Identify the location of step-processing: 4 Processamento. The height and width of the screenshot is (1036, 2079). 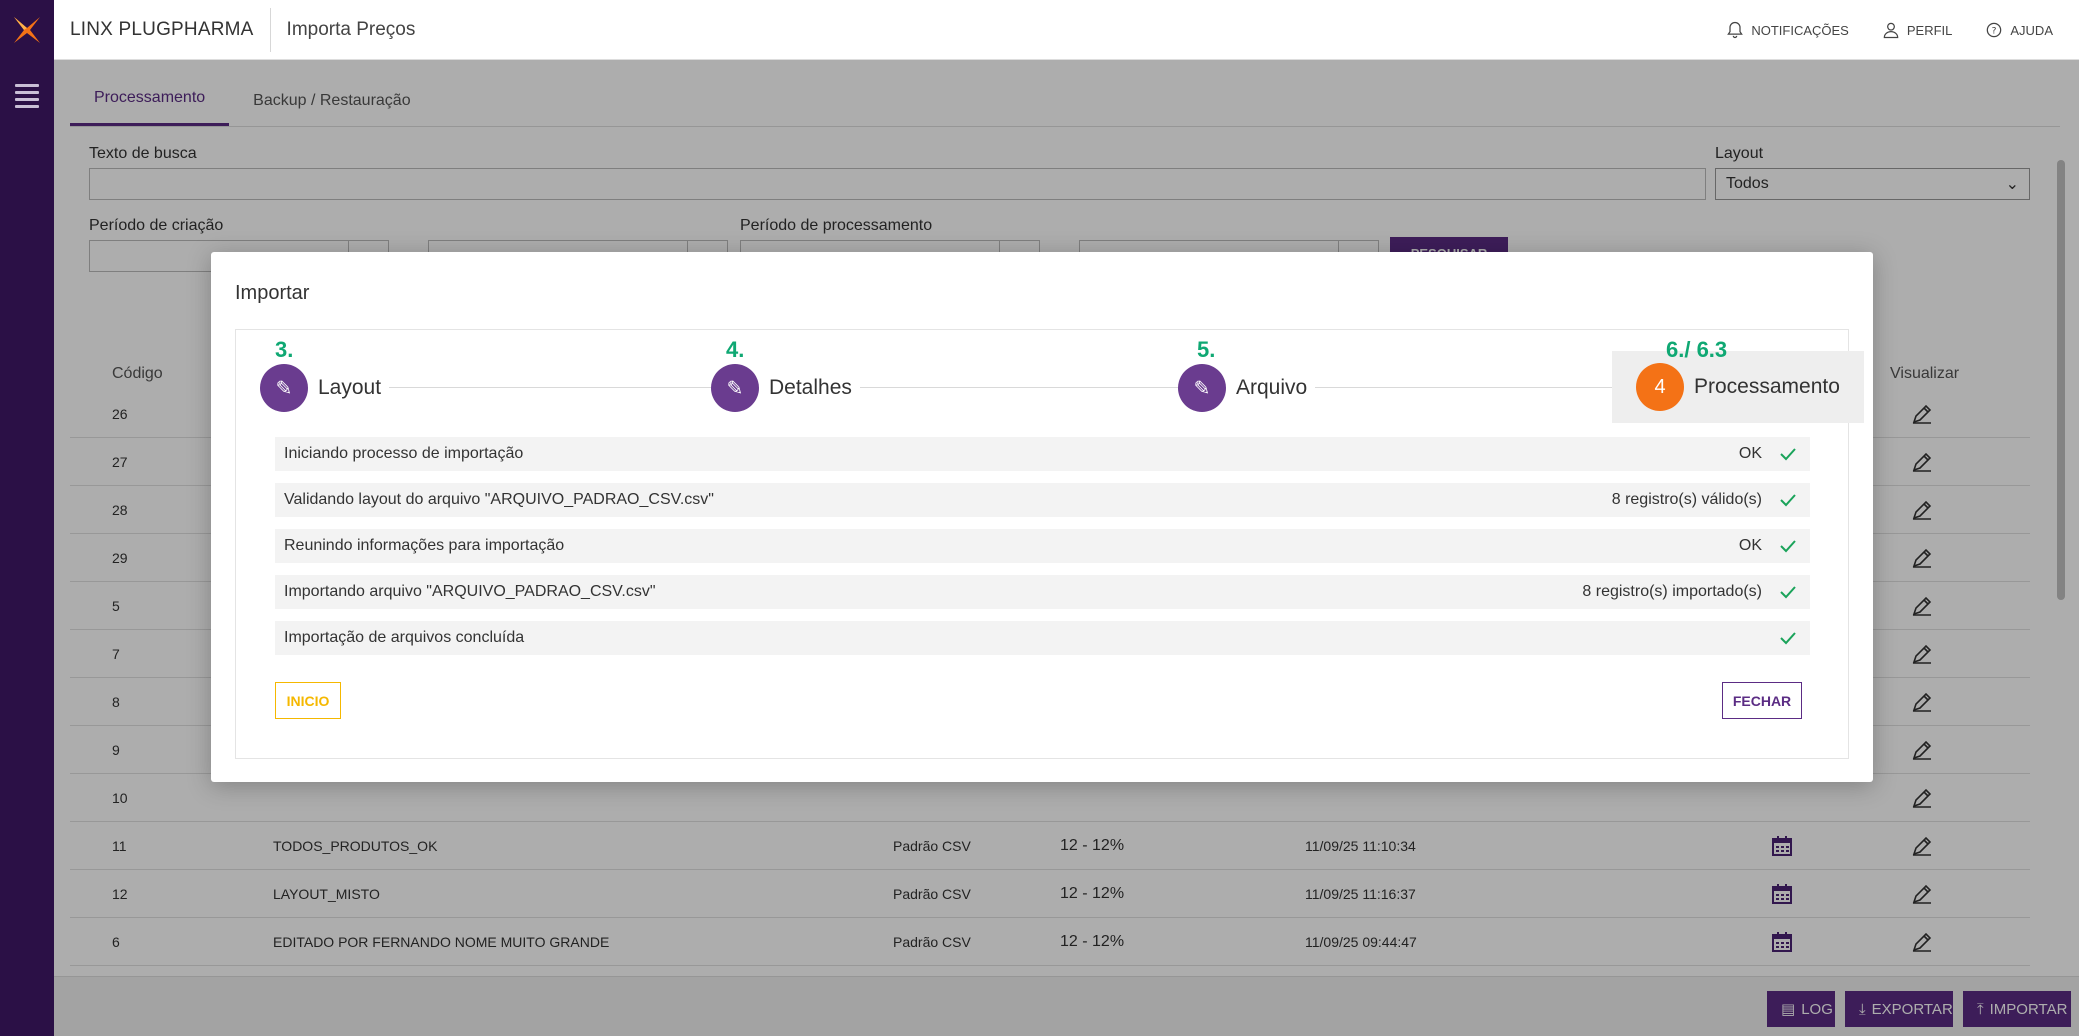
(1738, 387).